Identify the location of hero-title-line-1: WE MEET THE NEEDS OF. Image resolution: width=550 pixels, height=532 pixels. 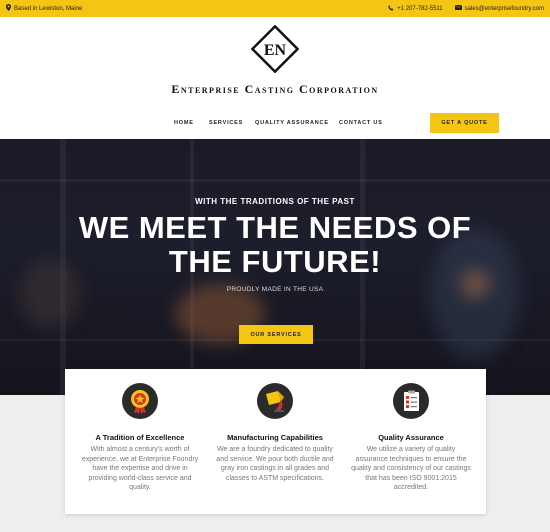
(275, 227).